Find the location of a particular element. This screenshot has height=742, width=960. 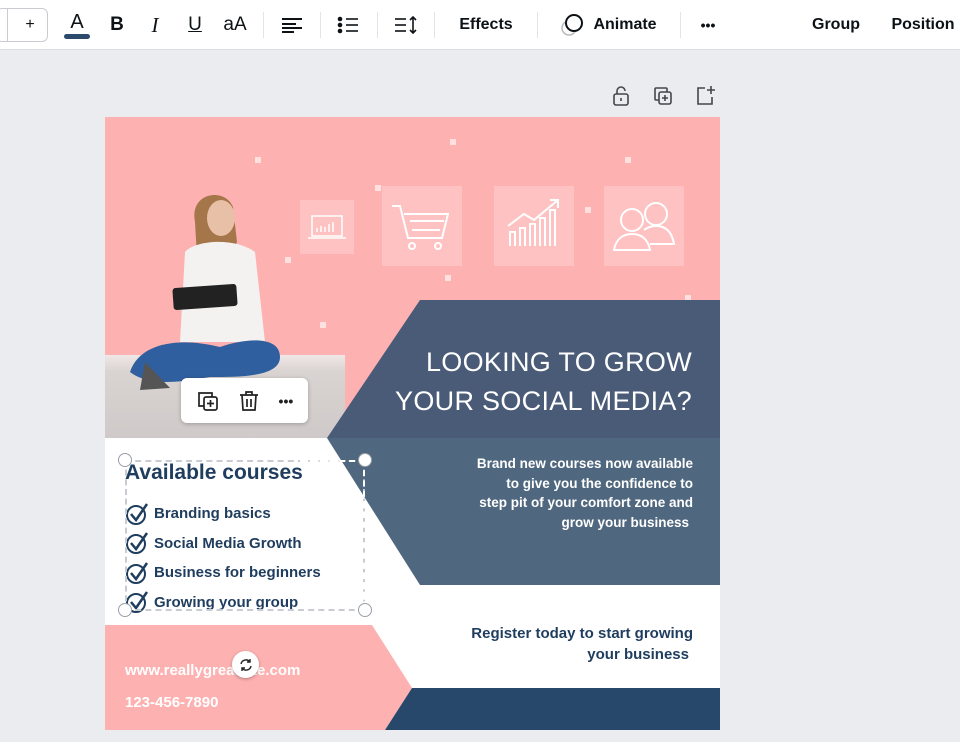

rotate-icon is located at coordinates (245, 664).